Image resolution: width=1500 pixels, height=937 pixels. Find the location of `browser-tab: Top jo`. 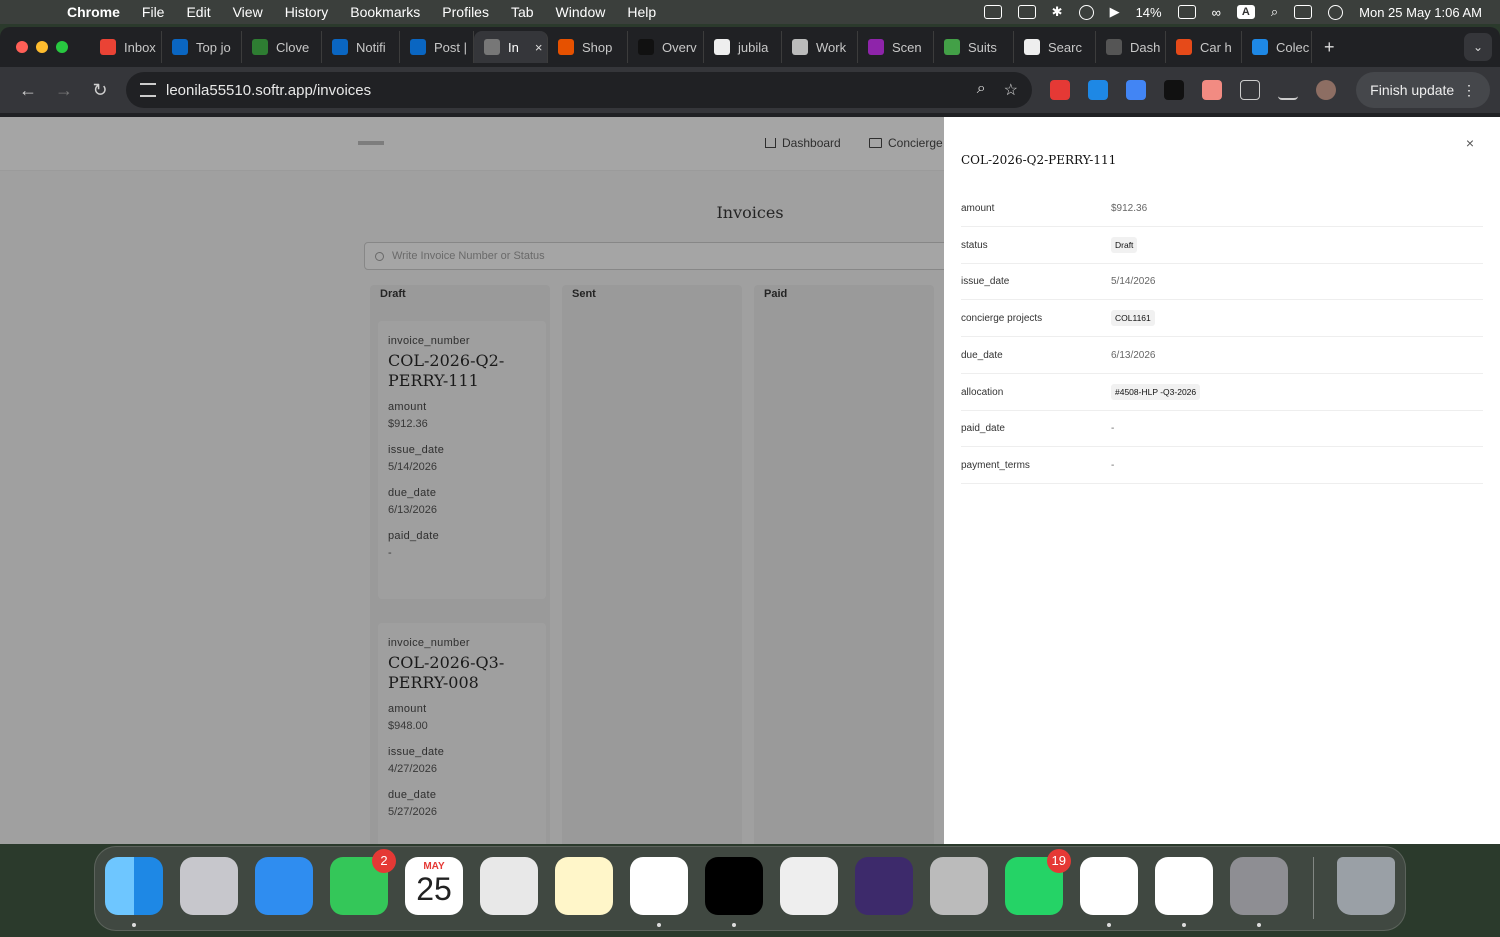

browser-tab: Top jo is located at coordinates (202, 47).